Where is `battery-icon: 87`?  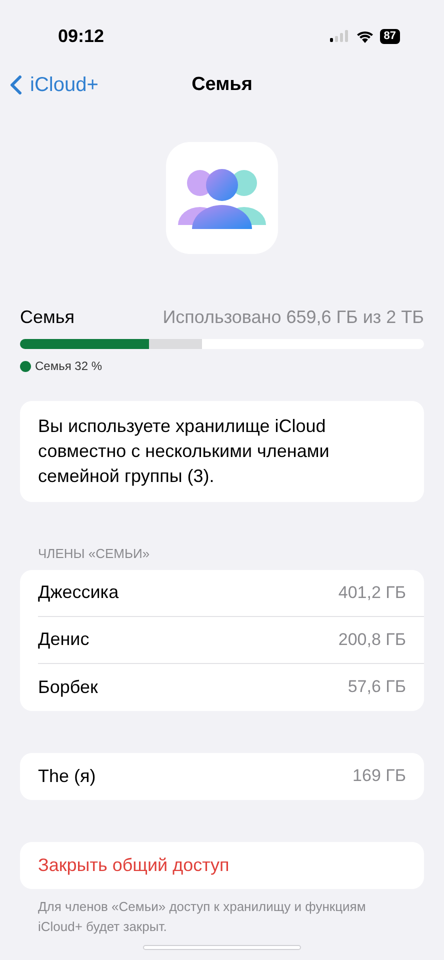 battery-icon: 87 is located at coordinates (390, 36).